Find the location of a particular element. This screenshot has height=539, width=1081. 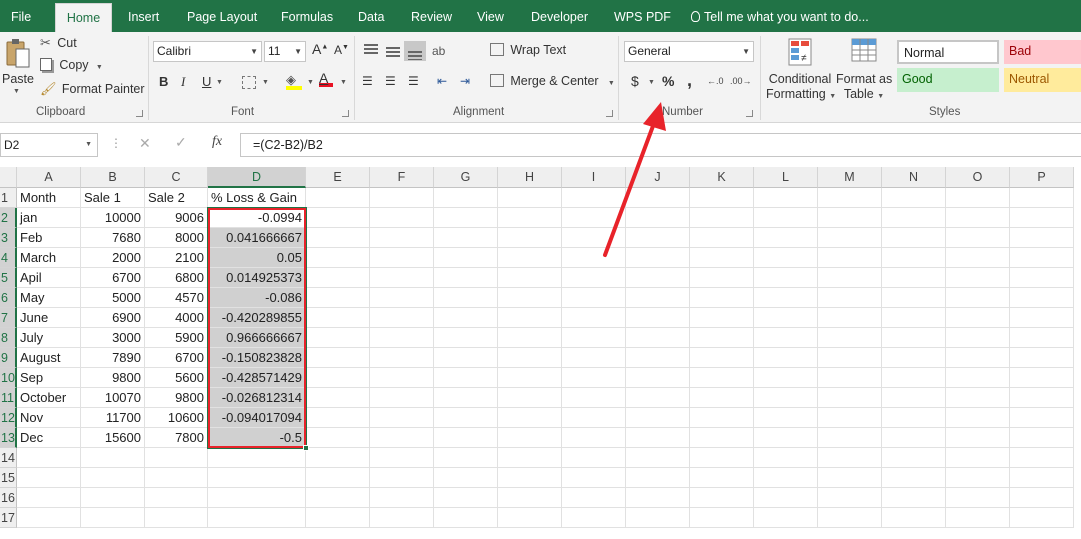

tab-home: Home is located at coordinates (83, 17).